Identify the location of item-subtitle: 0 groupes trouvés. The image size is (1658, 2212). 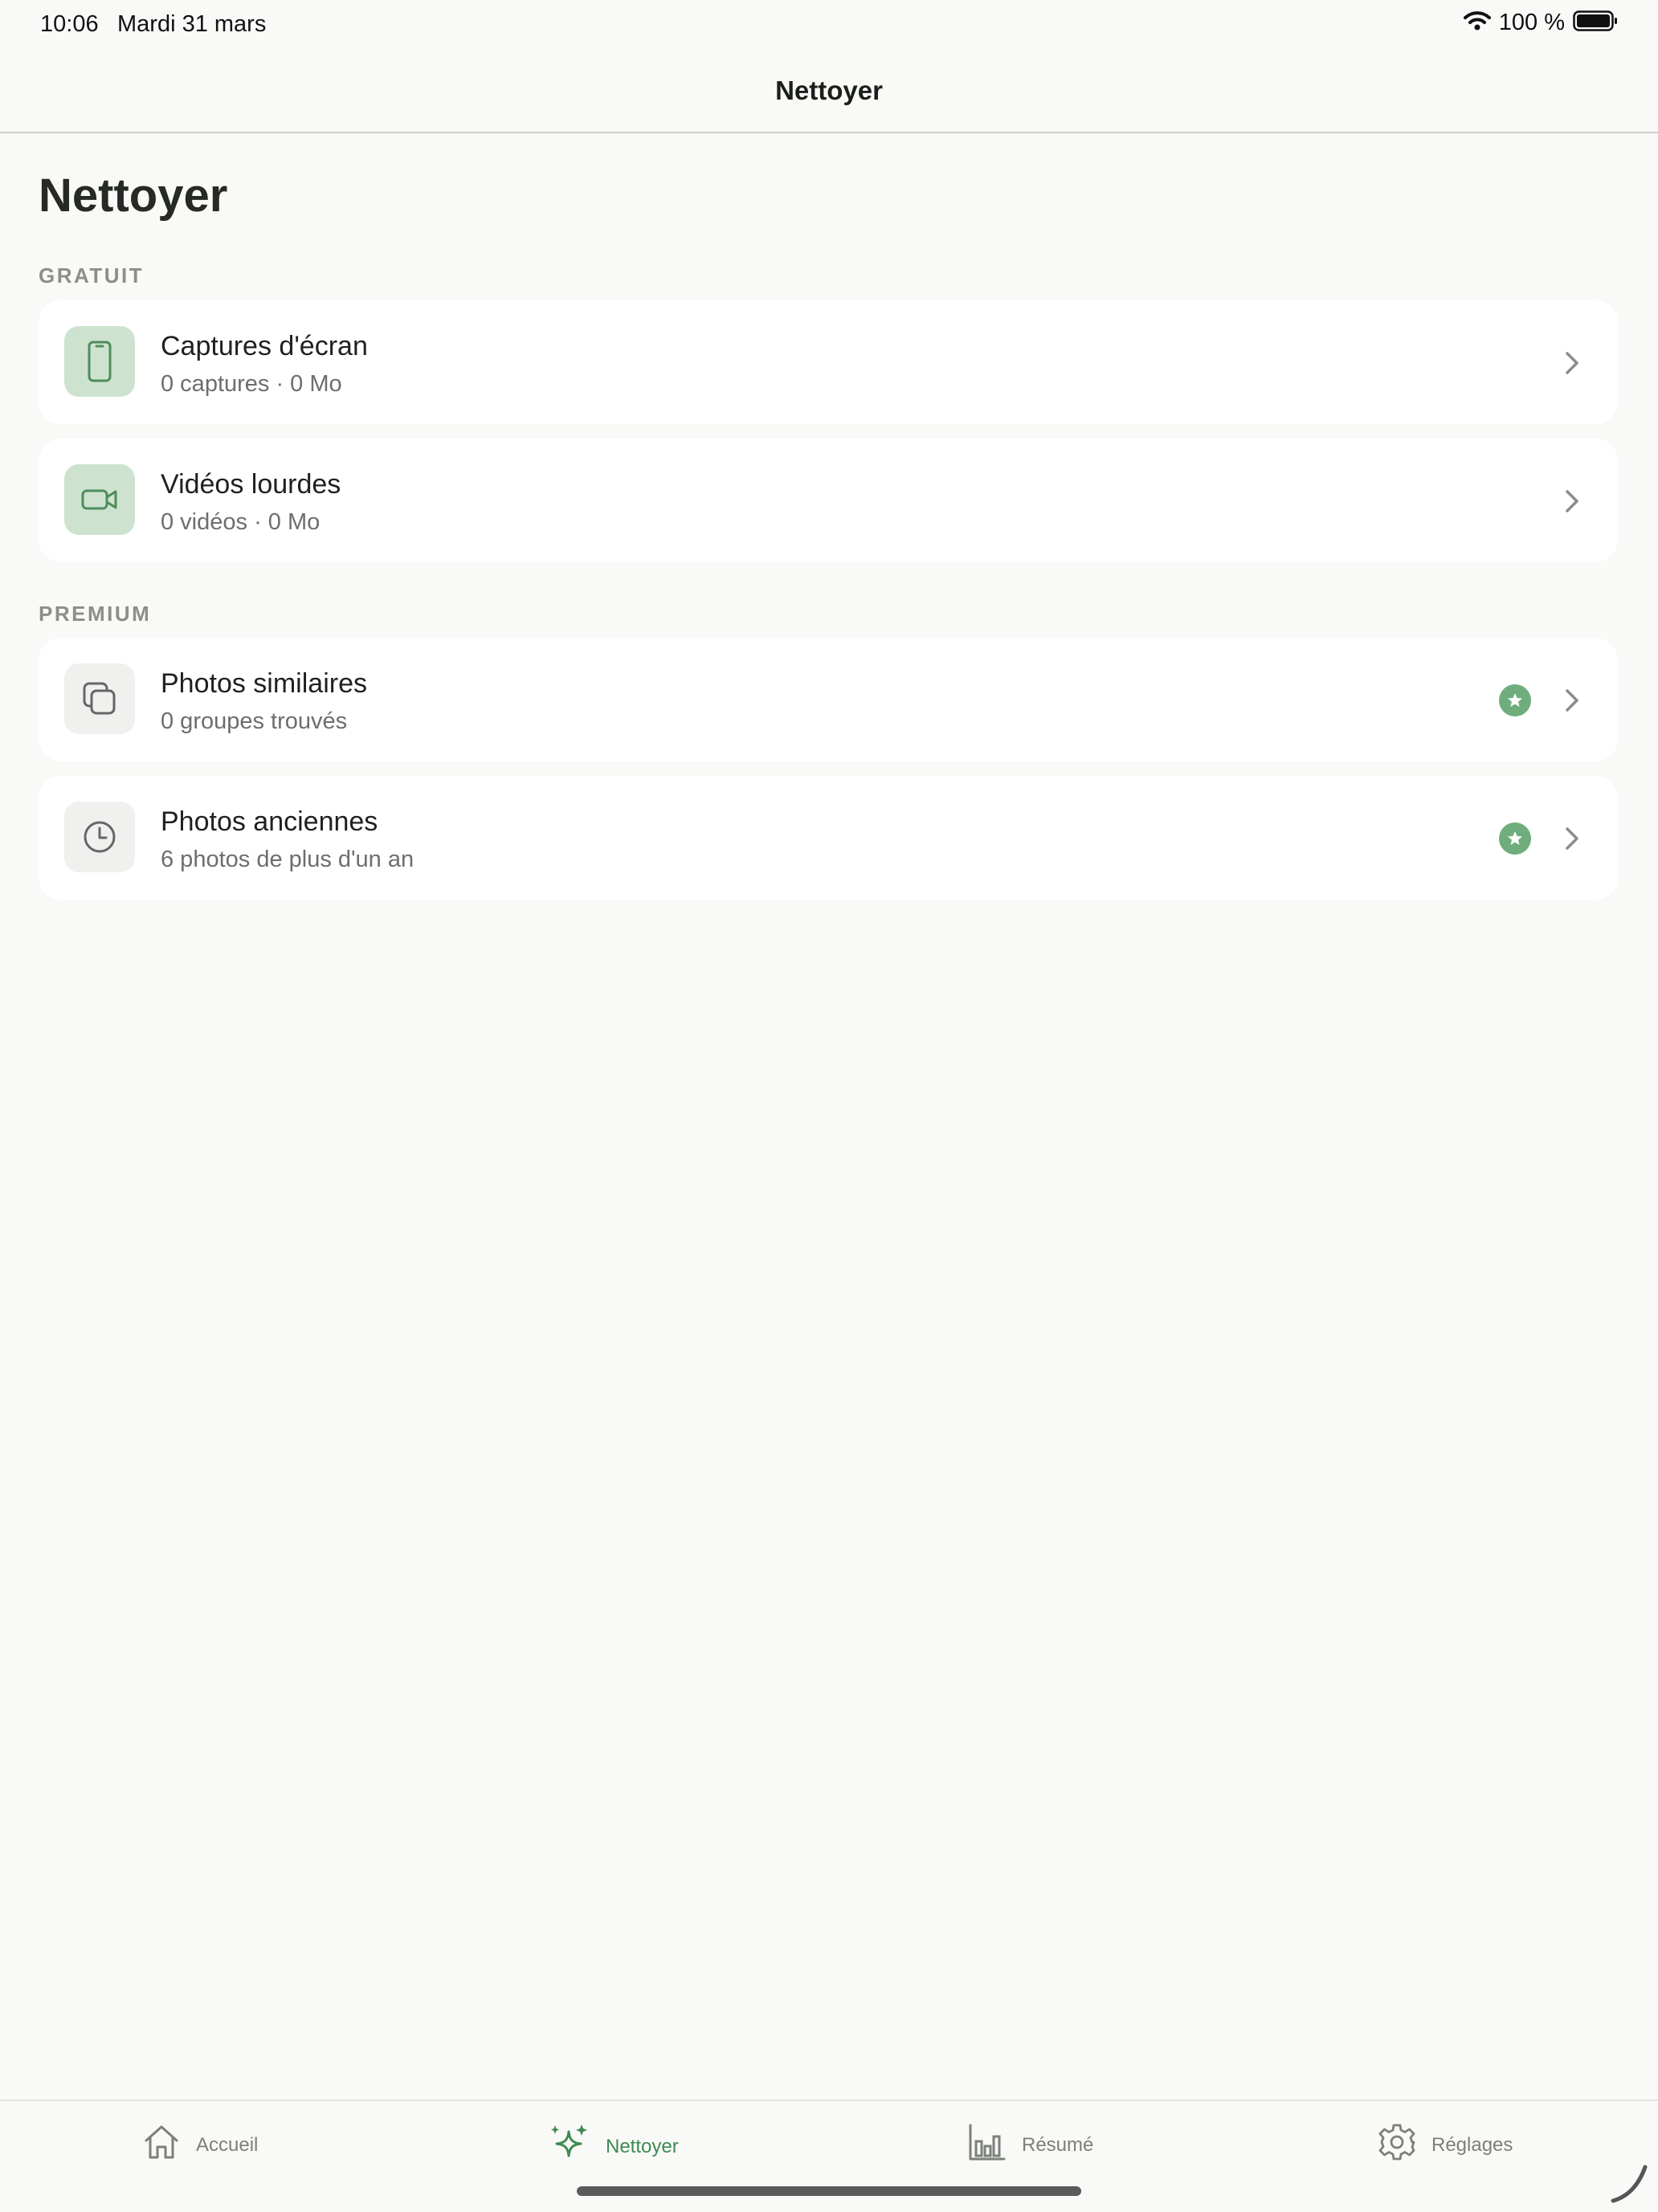
(254, 721).